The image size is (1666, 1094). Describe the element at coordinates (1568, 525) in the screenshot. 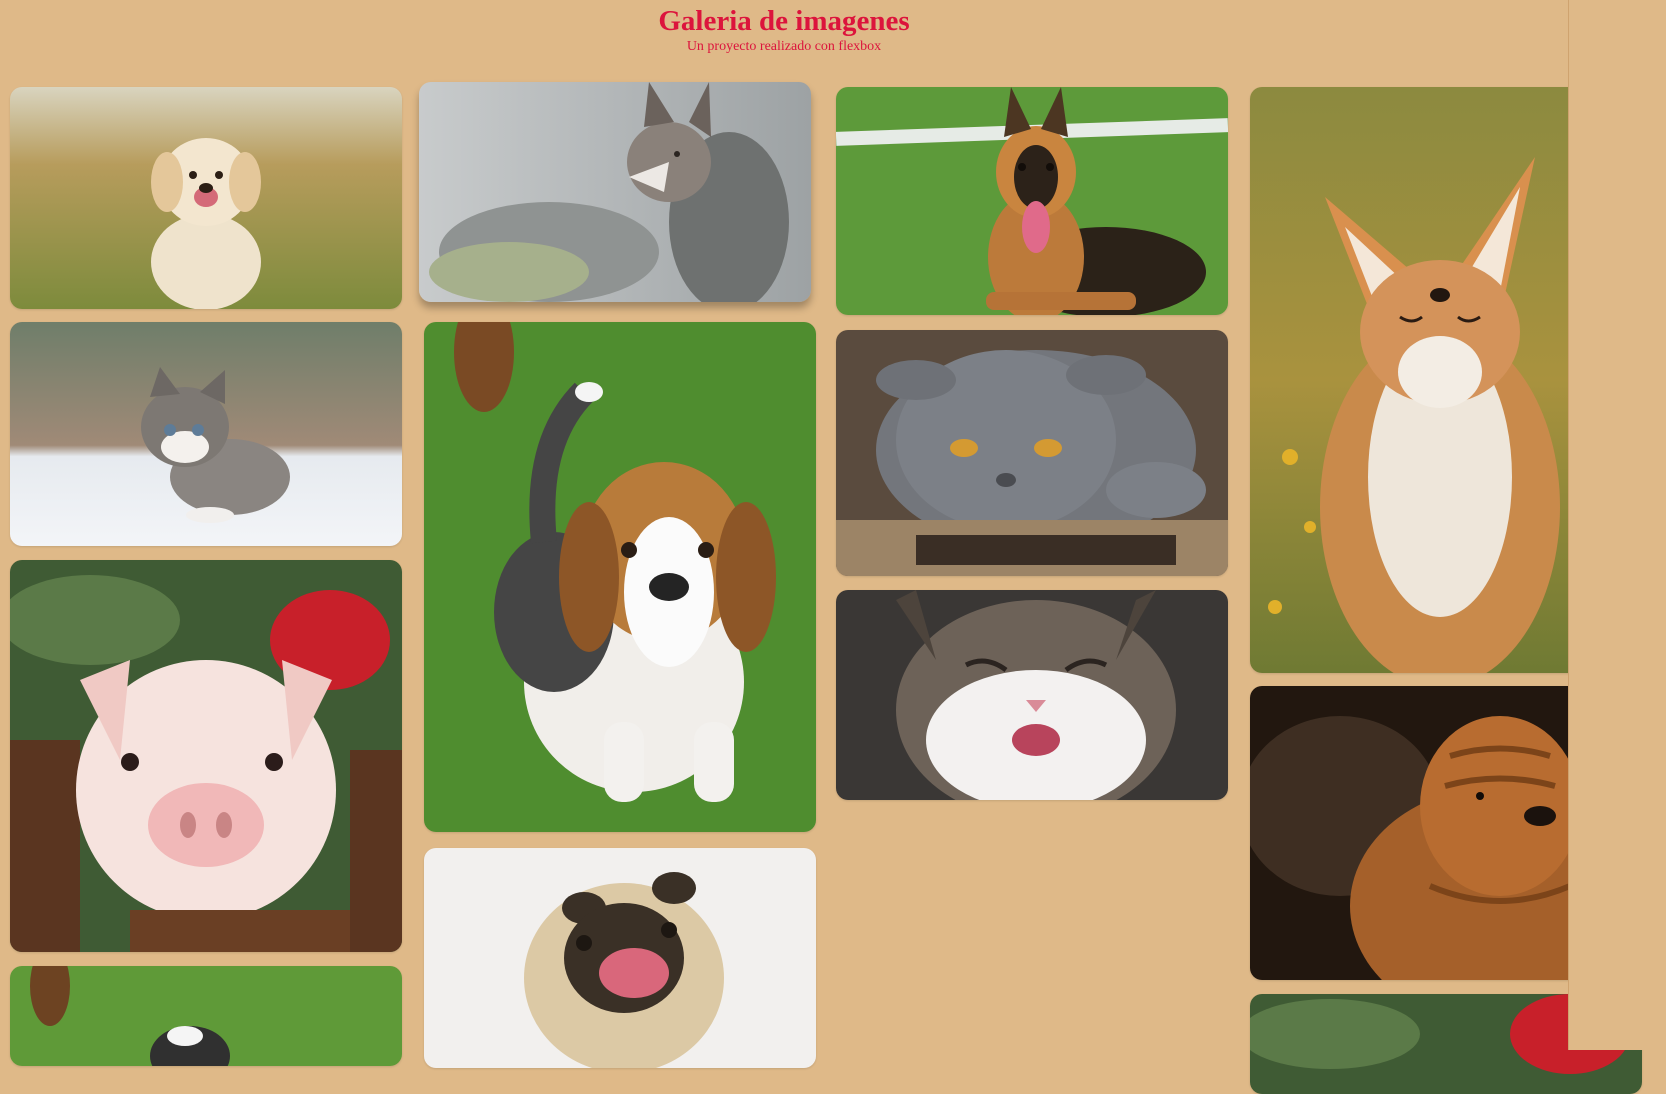

I see `scrollbar-track` at that location.